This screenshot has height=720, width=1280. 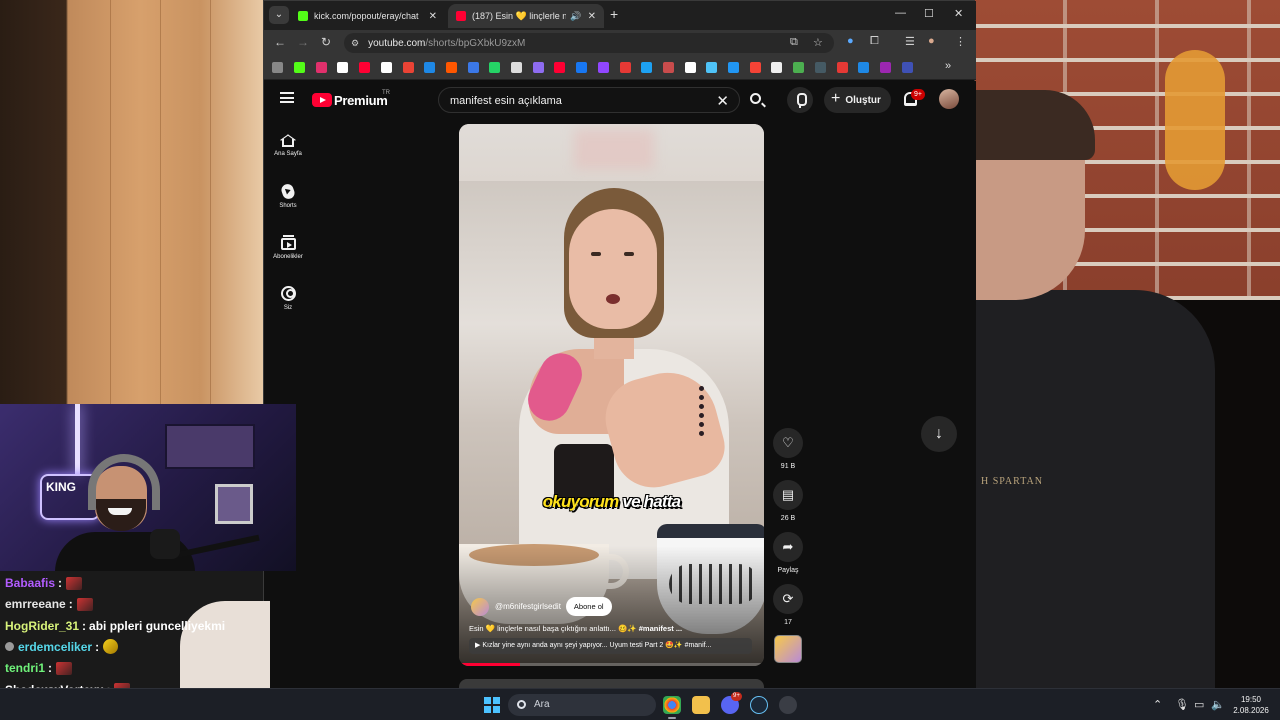 I want to click on extension-icon: ●, so click(x=850, y=41).